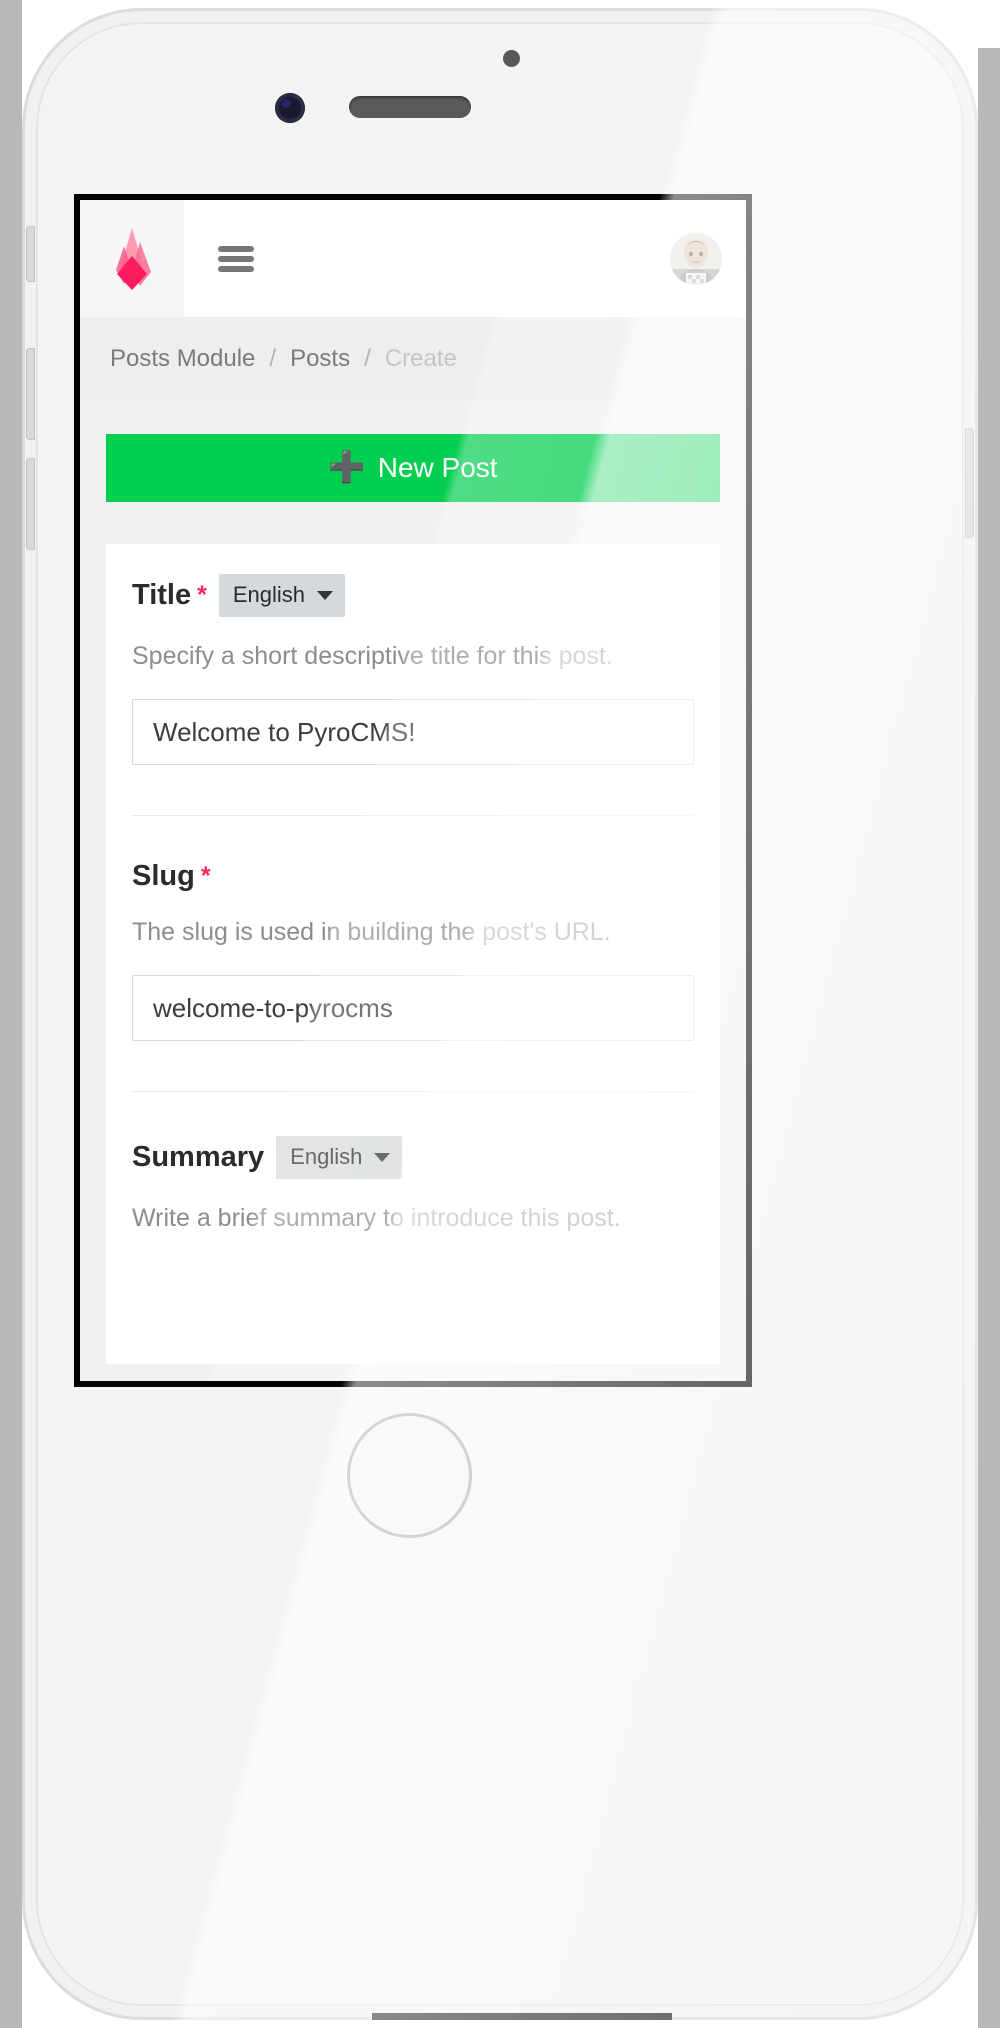 This screenshot has height=2028, width=1000. I want to click on field-title-language-dropdown: English, so click(281, 595).